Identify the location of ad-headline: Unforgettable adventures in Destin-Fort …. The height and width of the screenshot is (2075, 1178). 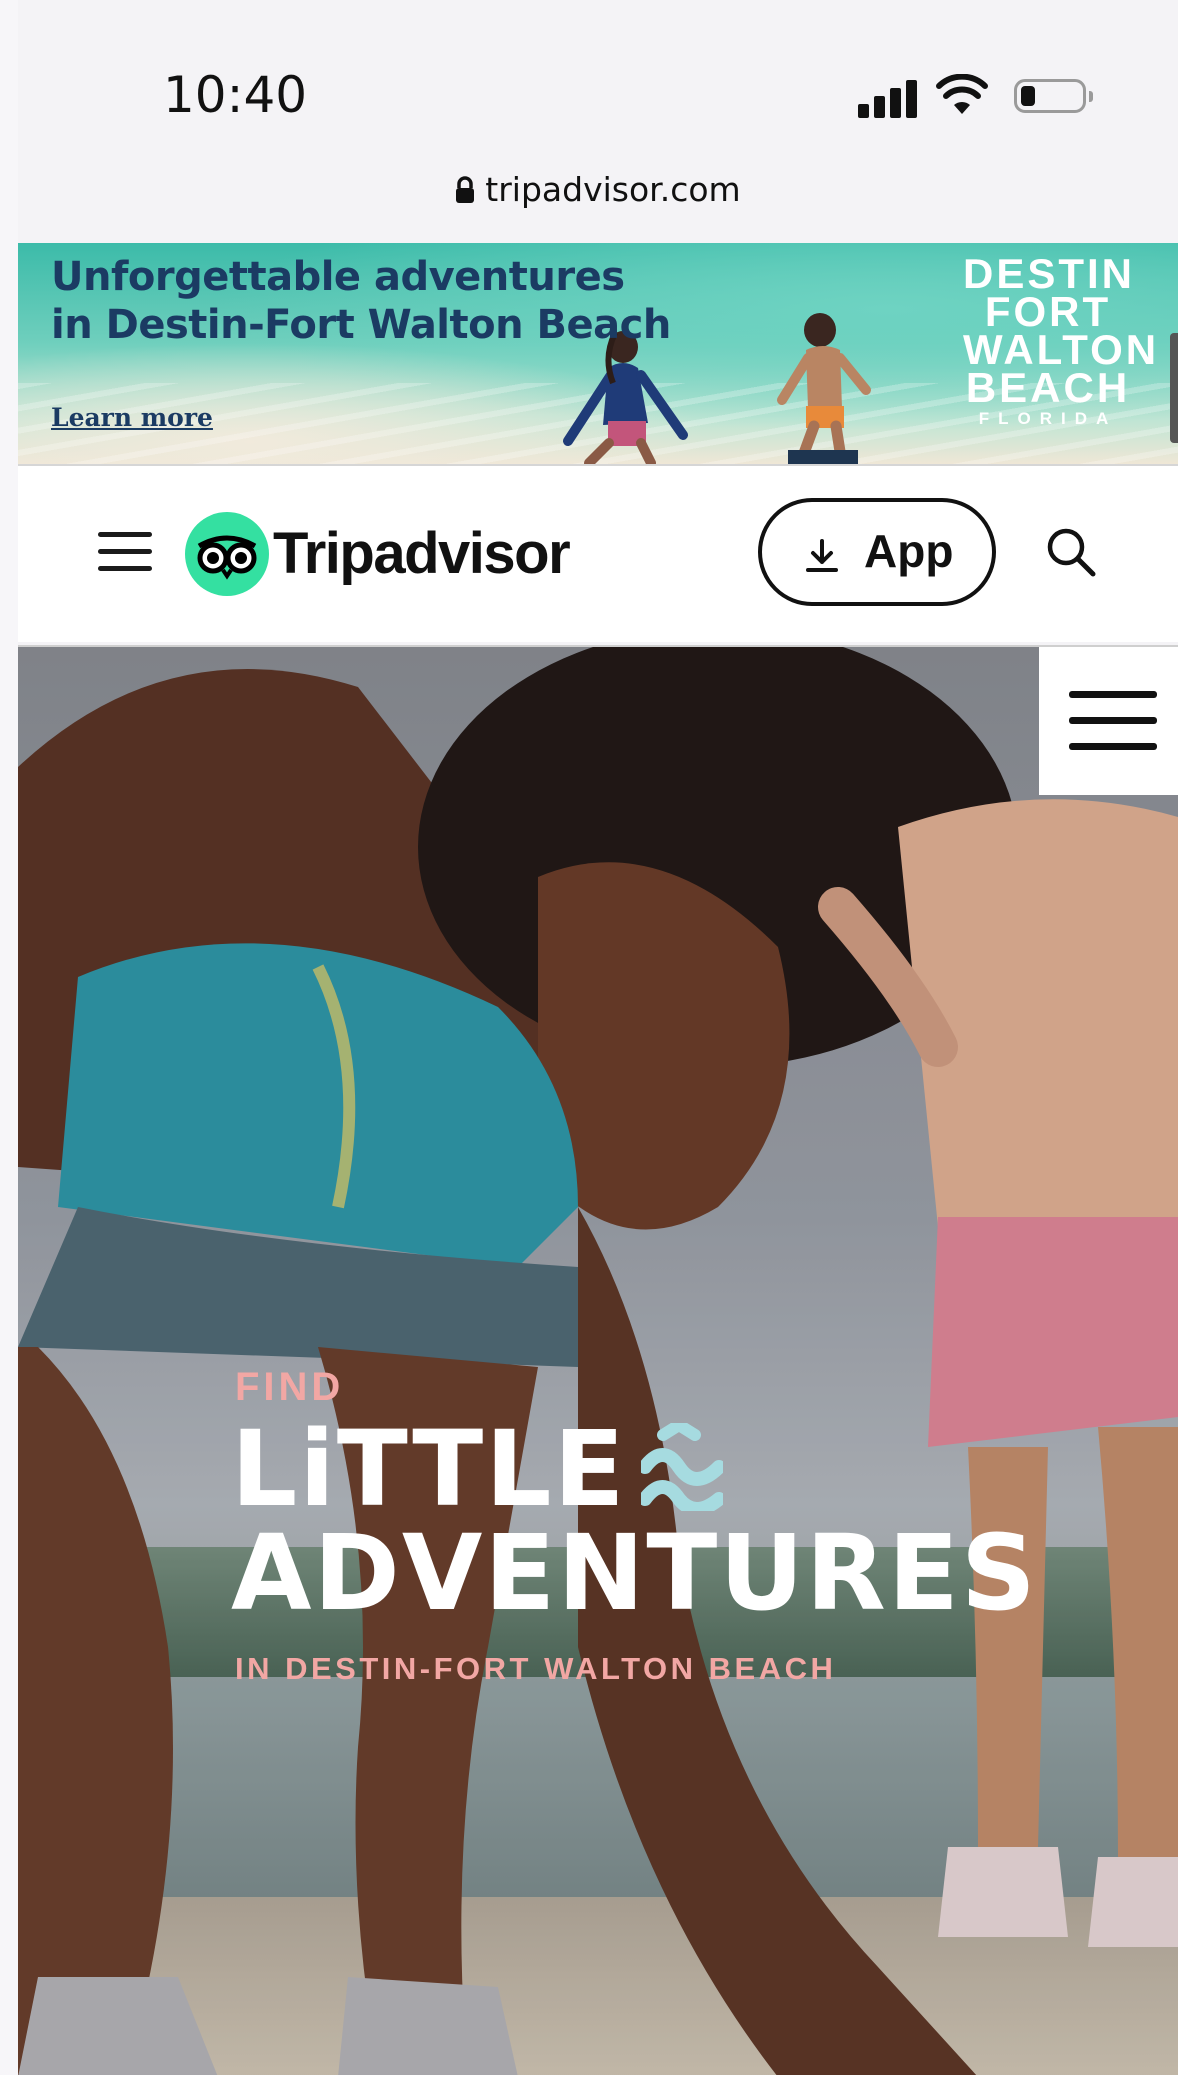
(361, 301).